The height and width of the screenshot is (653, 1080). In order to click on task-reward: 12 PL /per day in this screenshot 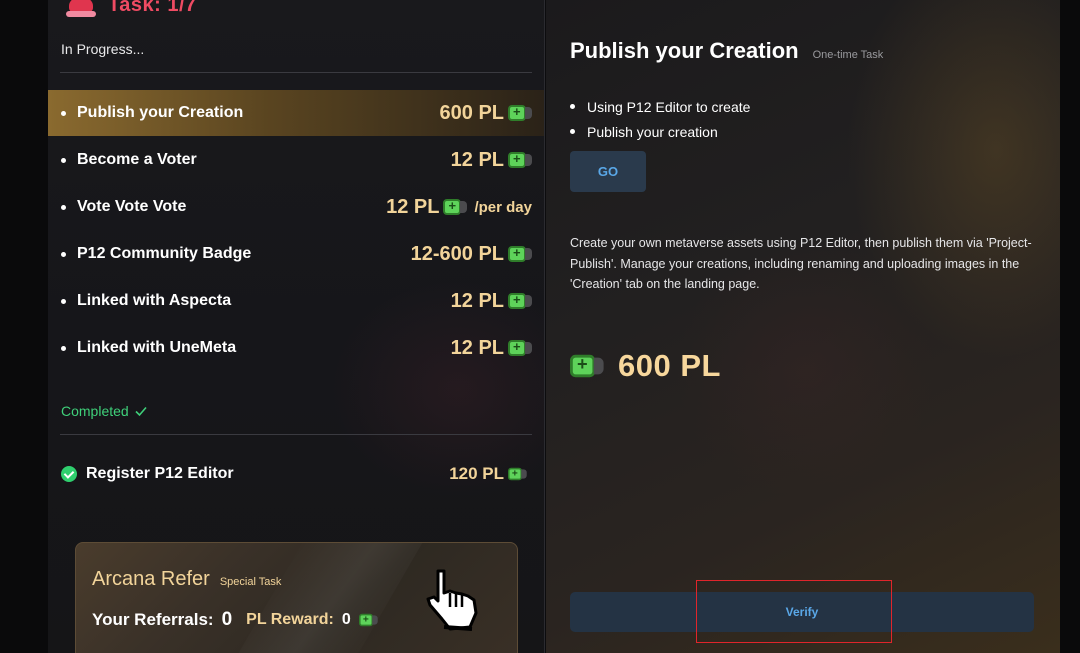, I will do `click(459, 207)`.